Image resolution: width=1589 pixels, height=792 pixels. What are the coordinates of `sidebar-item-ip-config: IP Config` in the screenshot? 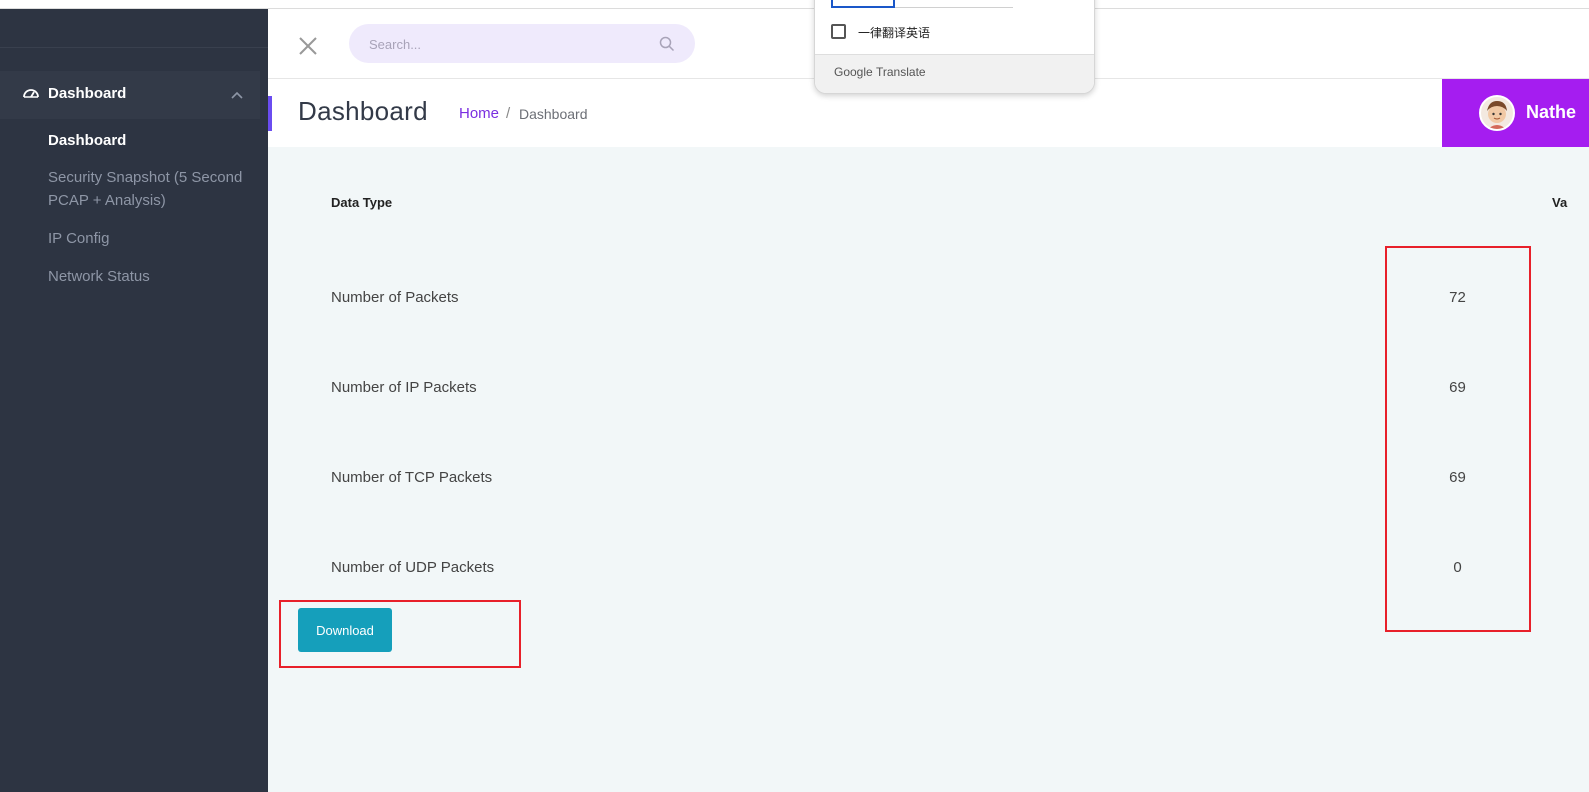 It's located at (148, 238).